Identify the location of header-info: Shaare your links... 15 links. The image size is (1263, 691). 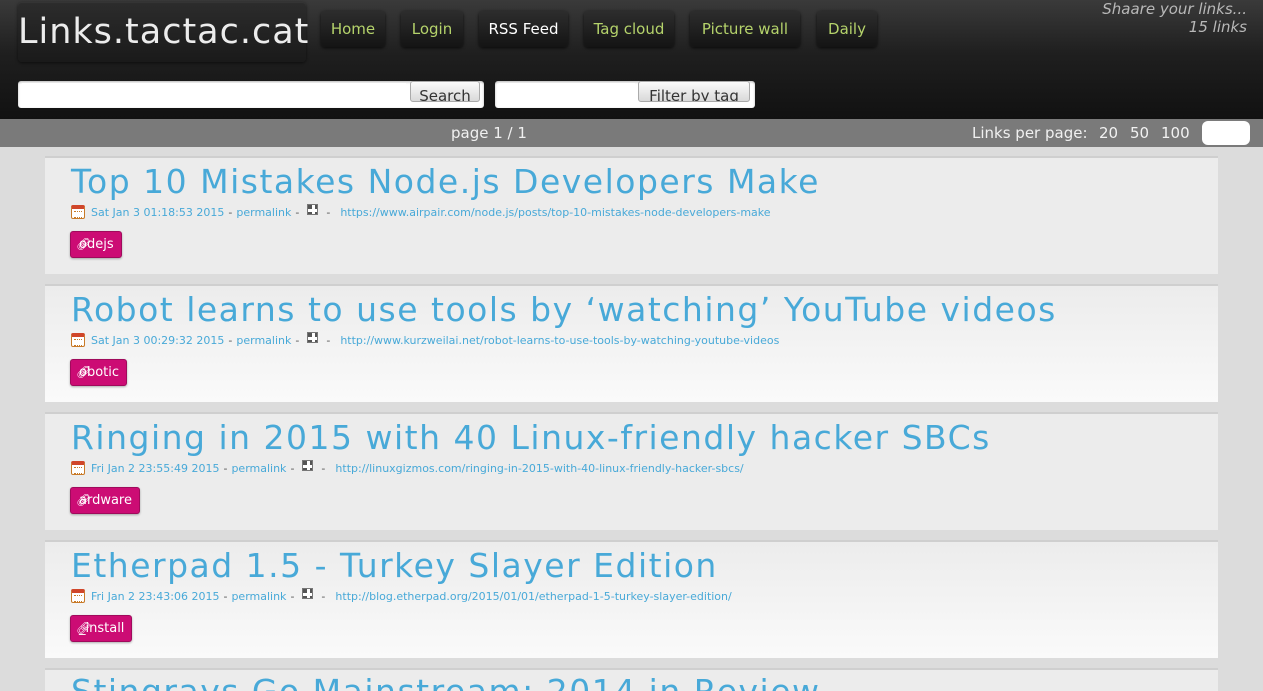
(1174, 18).